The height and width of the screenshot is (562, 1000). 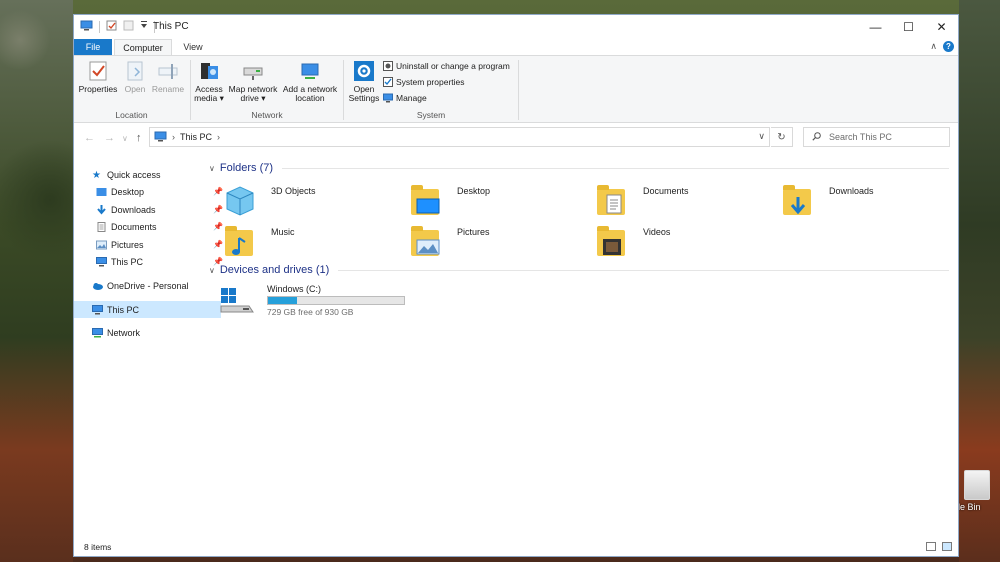 I want to click on new-folder-qat-icon, so click(x=128, y=26).